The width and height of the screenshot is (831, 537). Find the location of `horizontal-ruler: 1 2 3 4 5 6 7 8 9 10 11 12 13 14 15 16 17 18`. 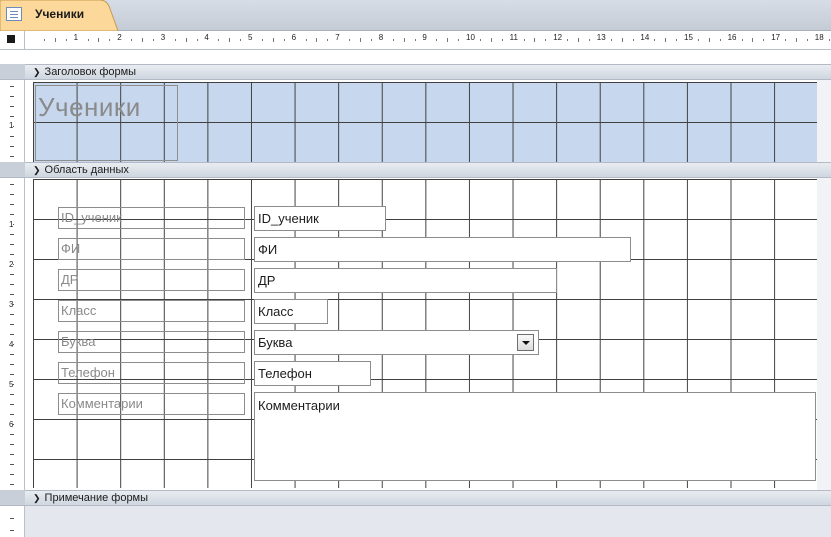

horizontal-ruler: 1 2 3 4 5 6 7 8 9 10 11 12 13 14 15 16 17 18 is located at coordinates (428, 40).